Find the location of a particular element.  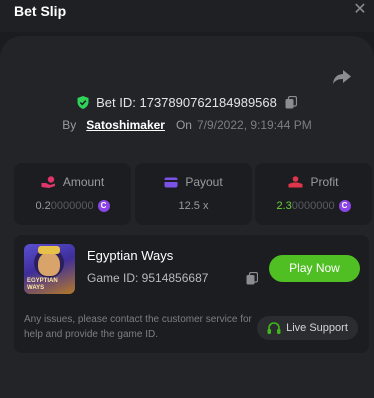

shield-check-icon is located at coordinates (83, 102).